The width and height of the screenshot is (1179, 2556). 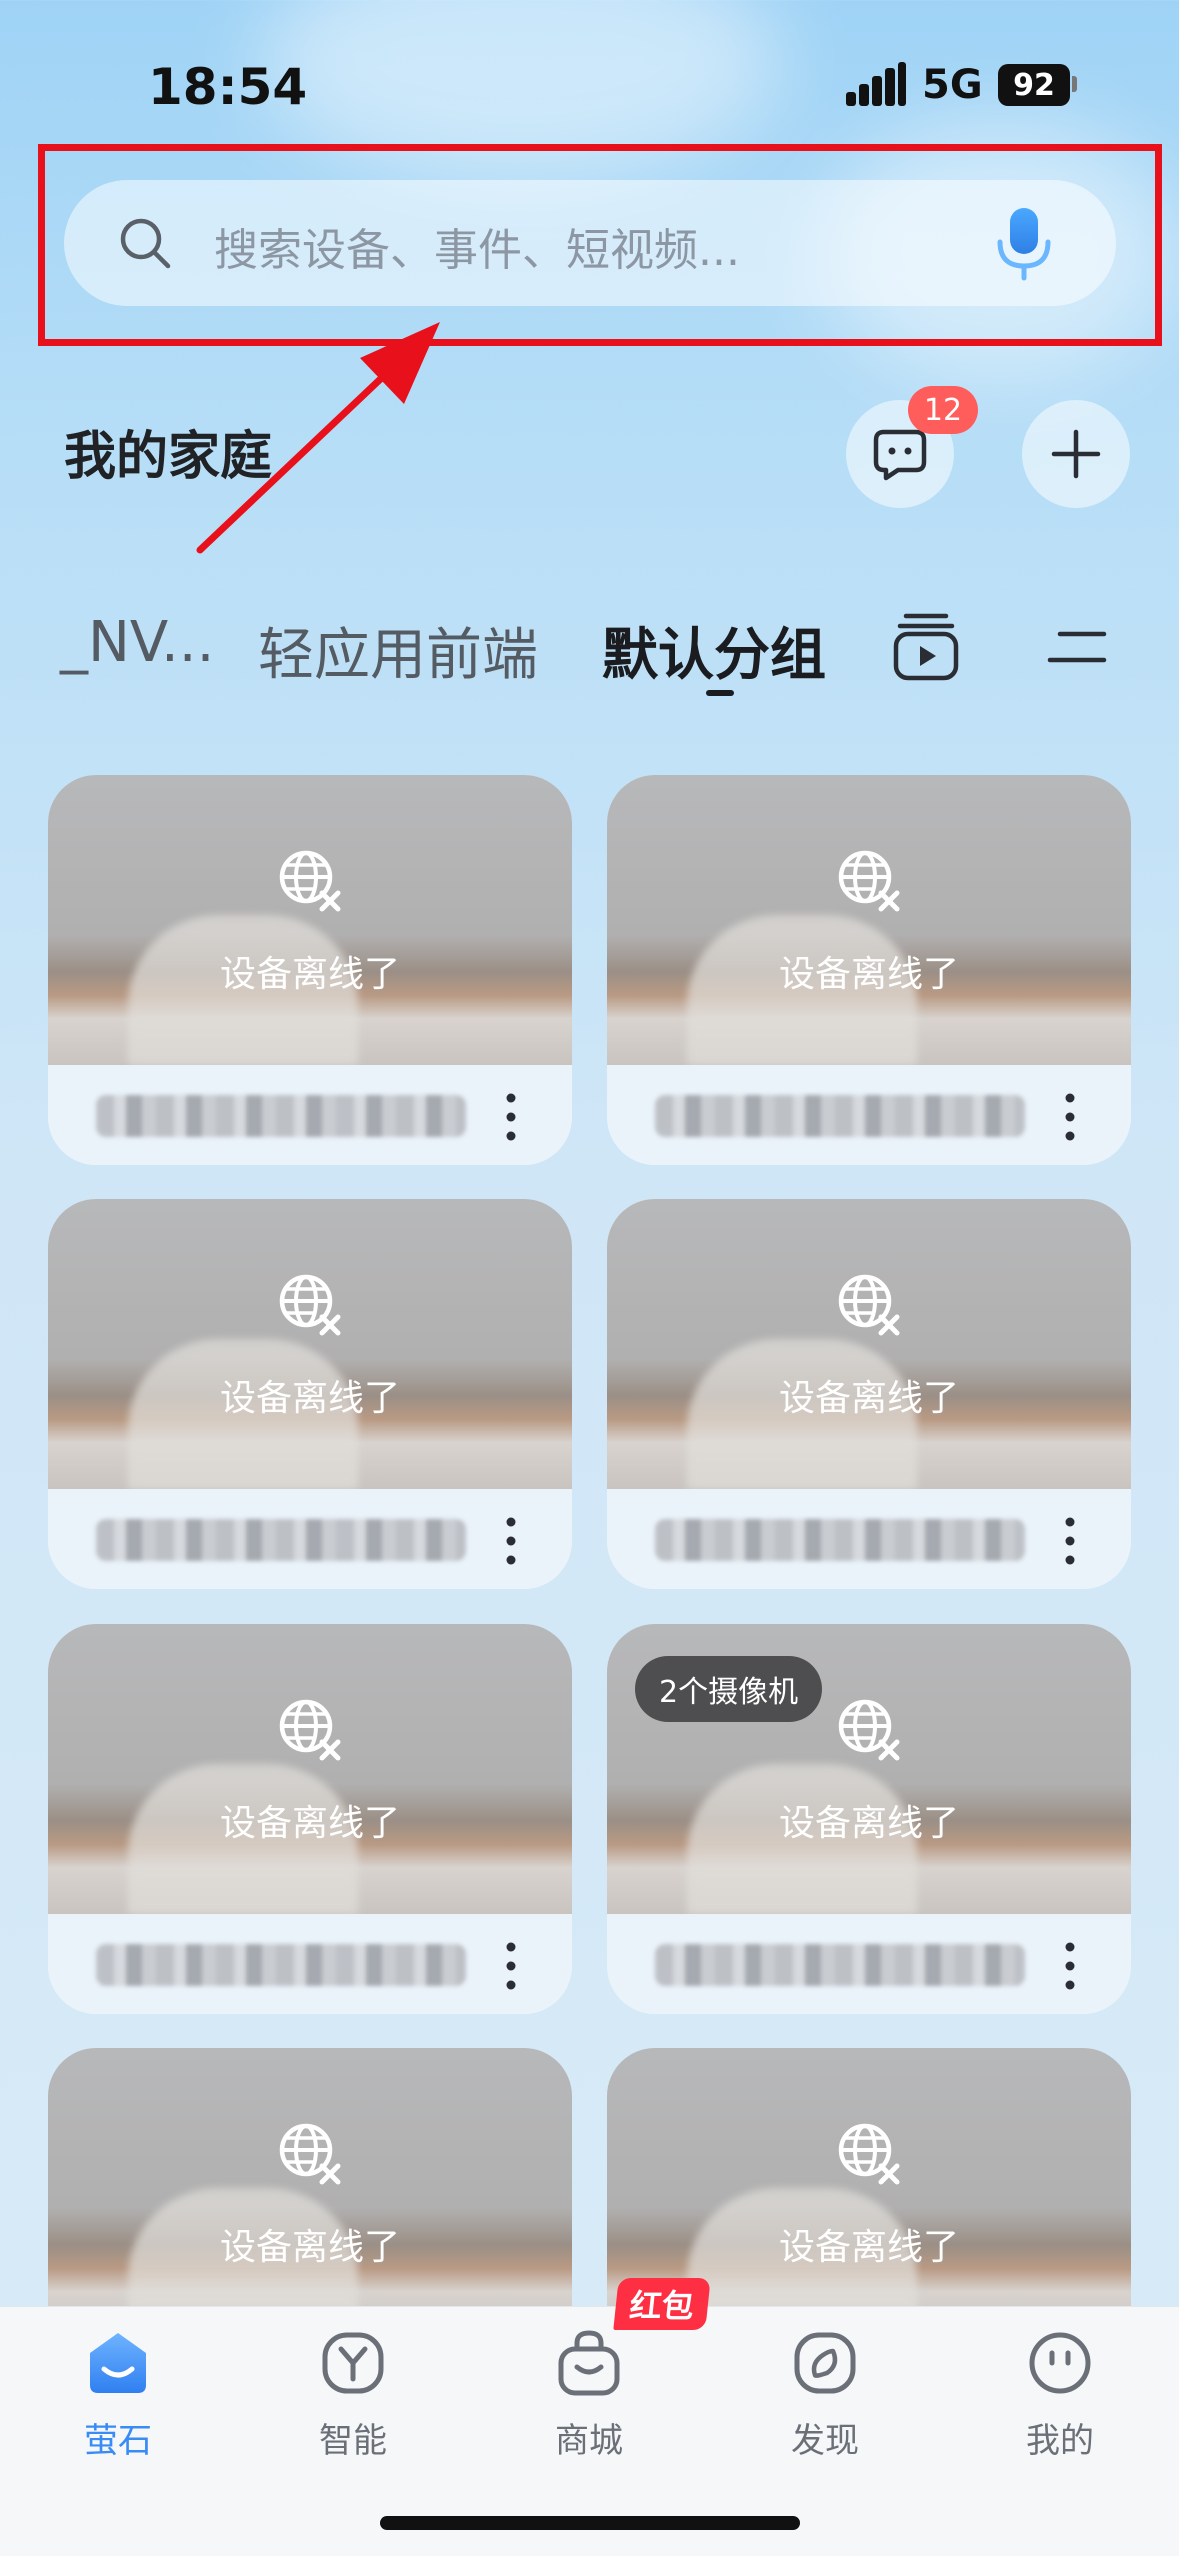 I want to click on device-card: 2个摄像机 设备离线了, so click(x=869, y=1819).